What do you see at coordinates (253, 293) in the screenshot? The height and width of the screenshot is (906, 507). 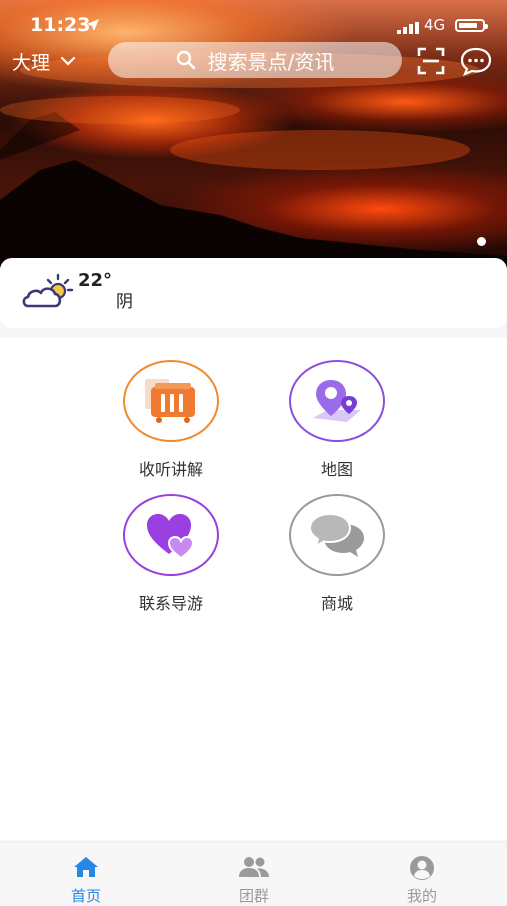 I see `weather-card: 22° 阴` at bounding box center [253, 293].